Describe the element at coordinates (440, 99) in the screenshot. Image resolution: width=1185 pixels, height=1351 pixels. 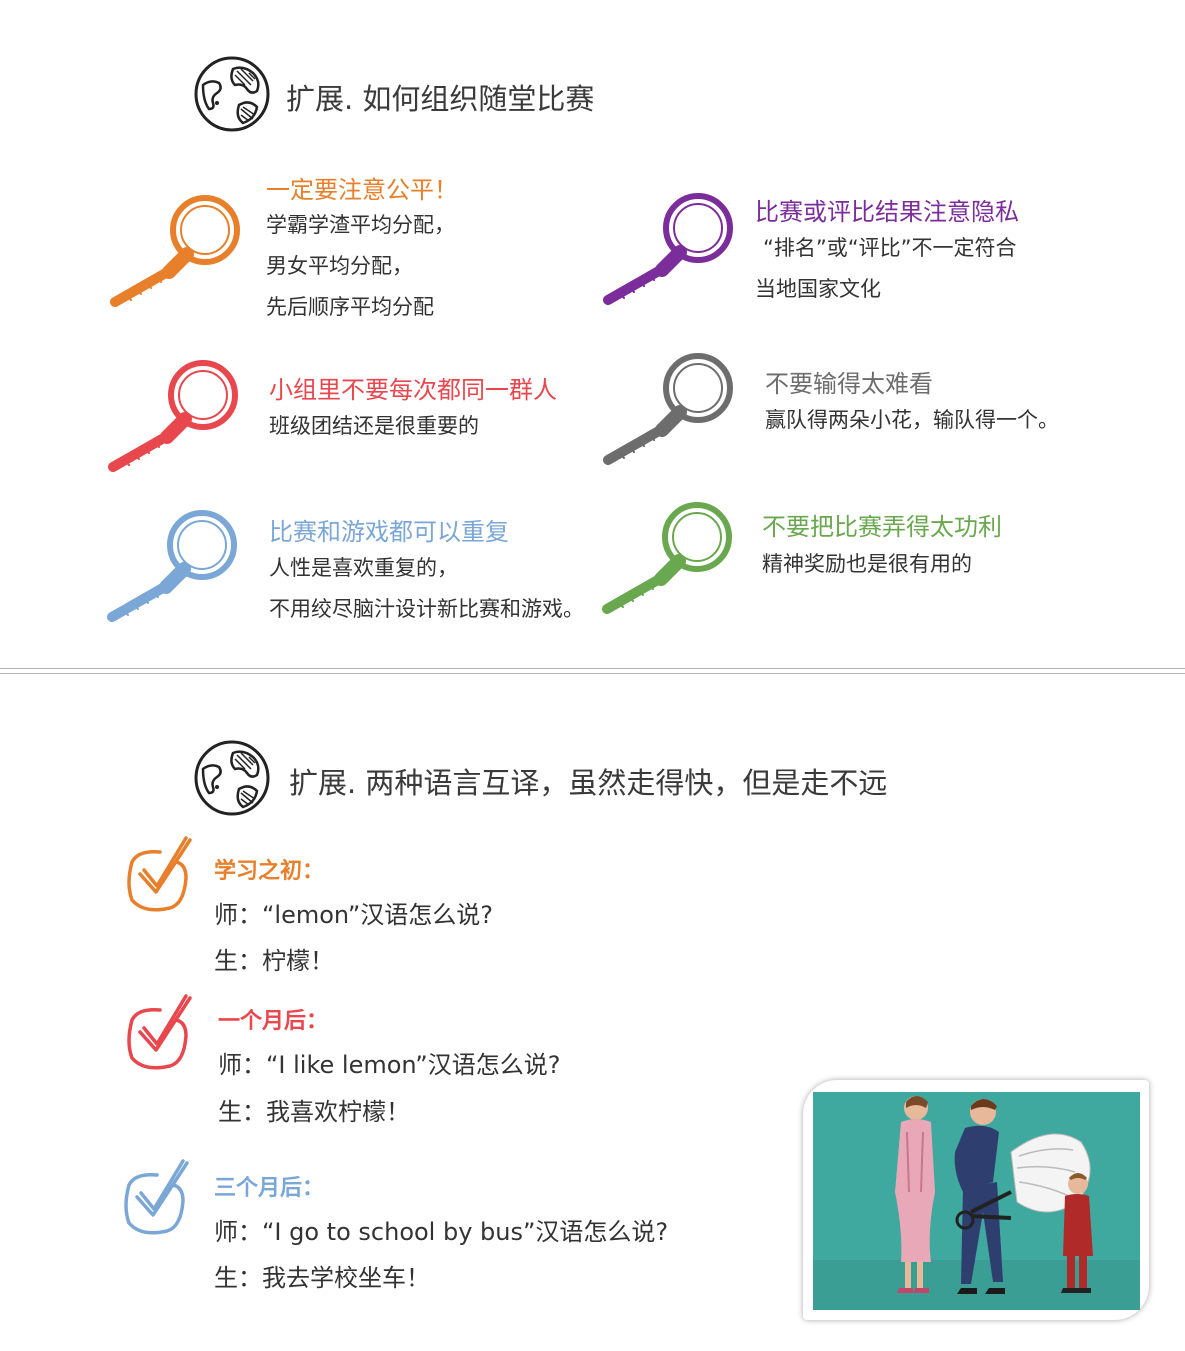
I see `section1-title: 扩展. 如何组织随堂比赛` at that location.